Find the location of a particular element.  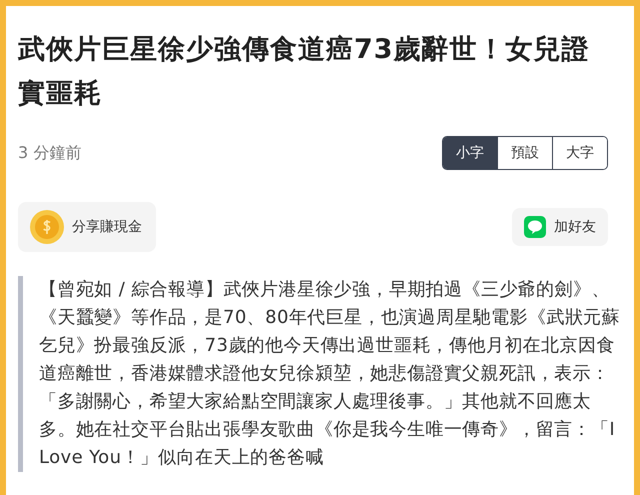

chat-bubble-icon is located at coordinates (535, 227).